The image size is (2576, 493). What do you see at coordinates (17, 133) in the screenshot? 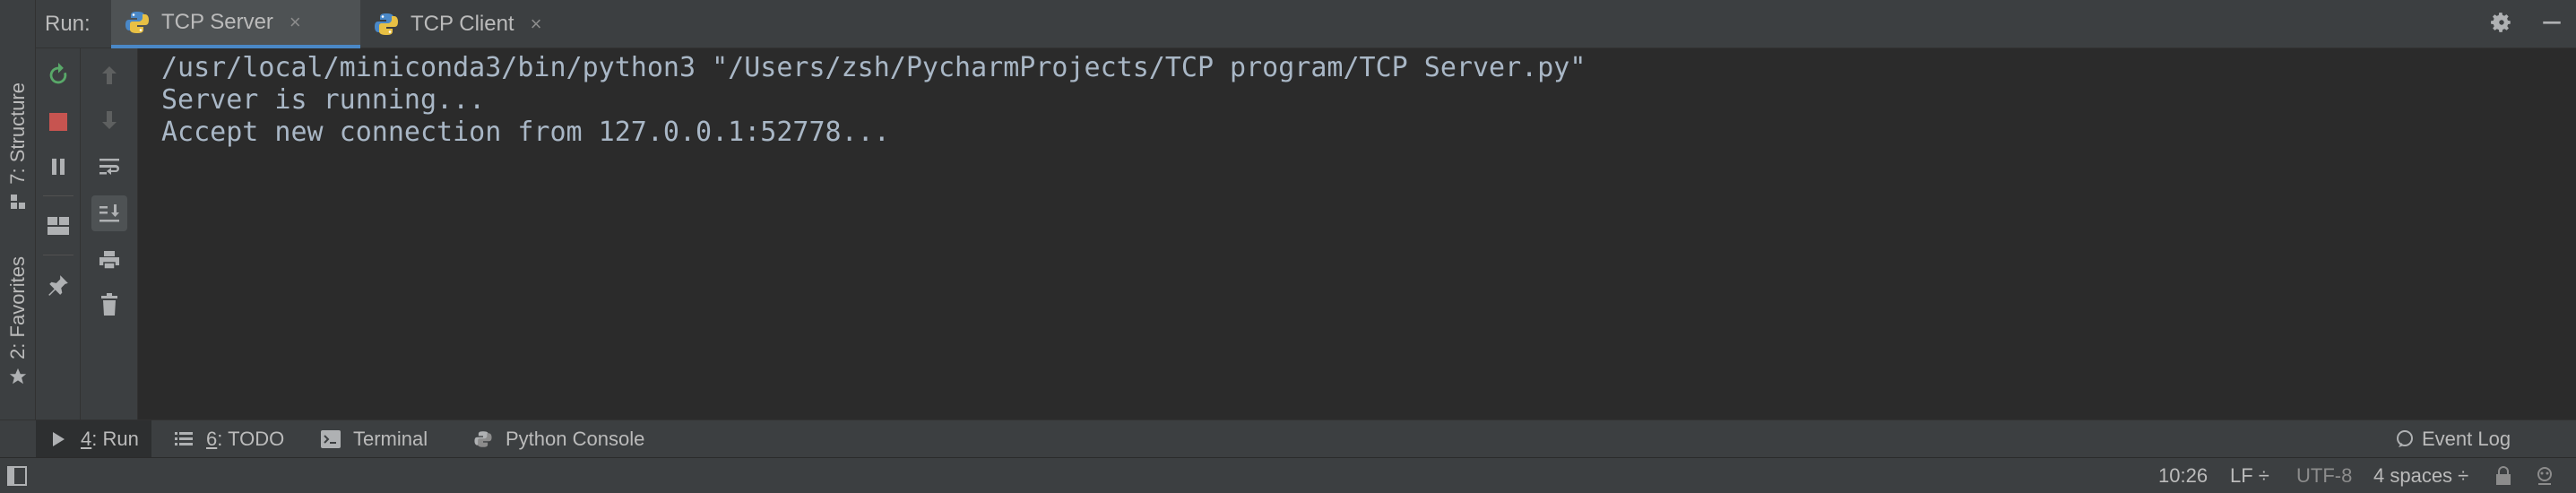
I see `structure-tab-label: 7: Structure` at bounding box center [17, 133].